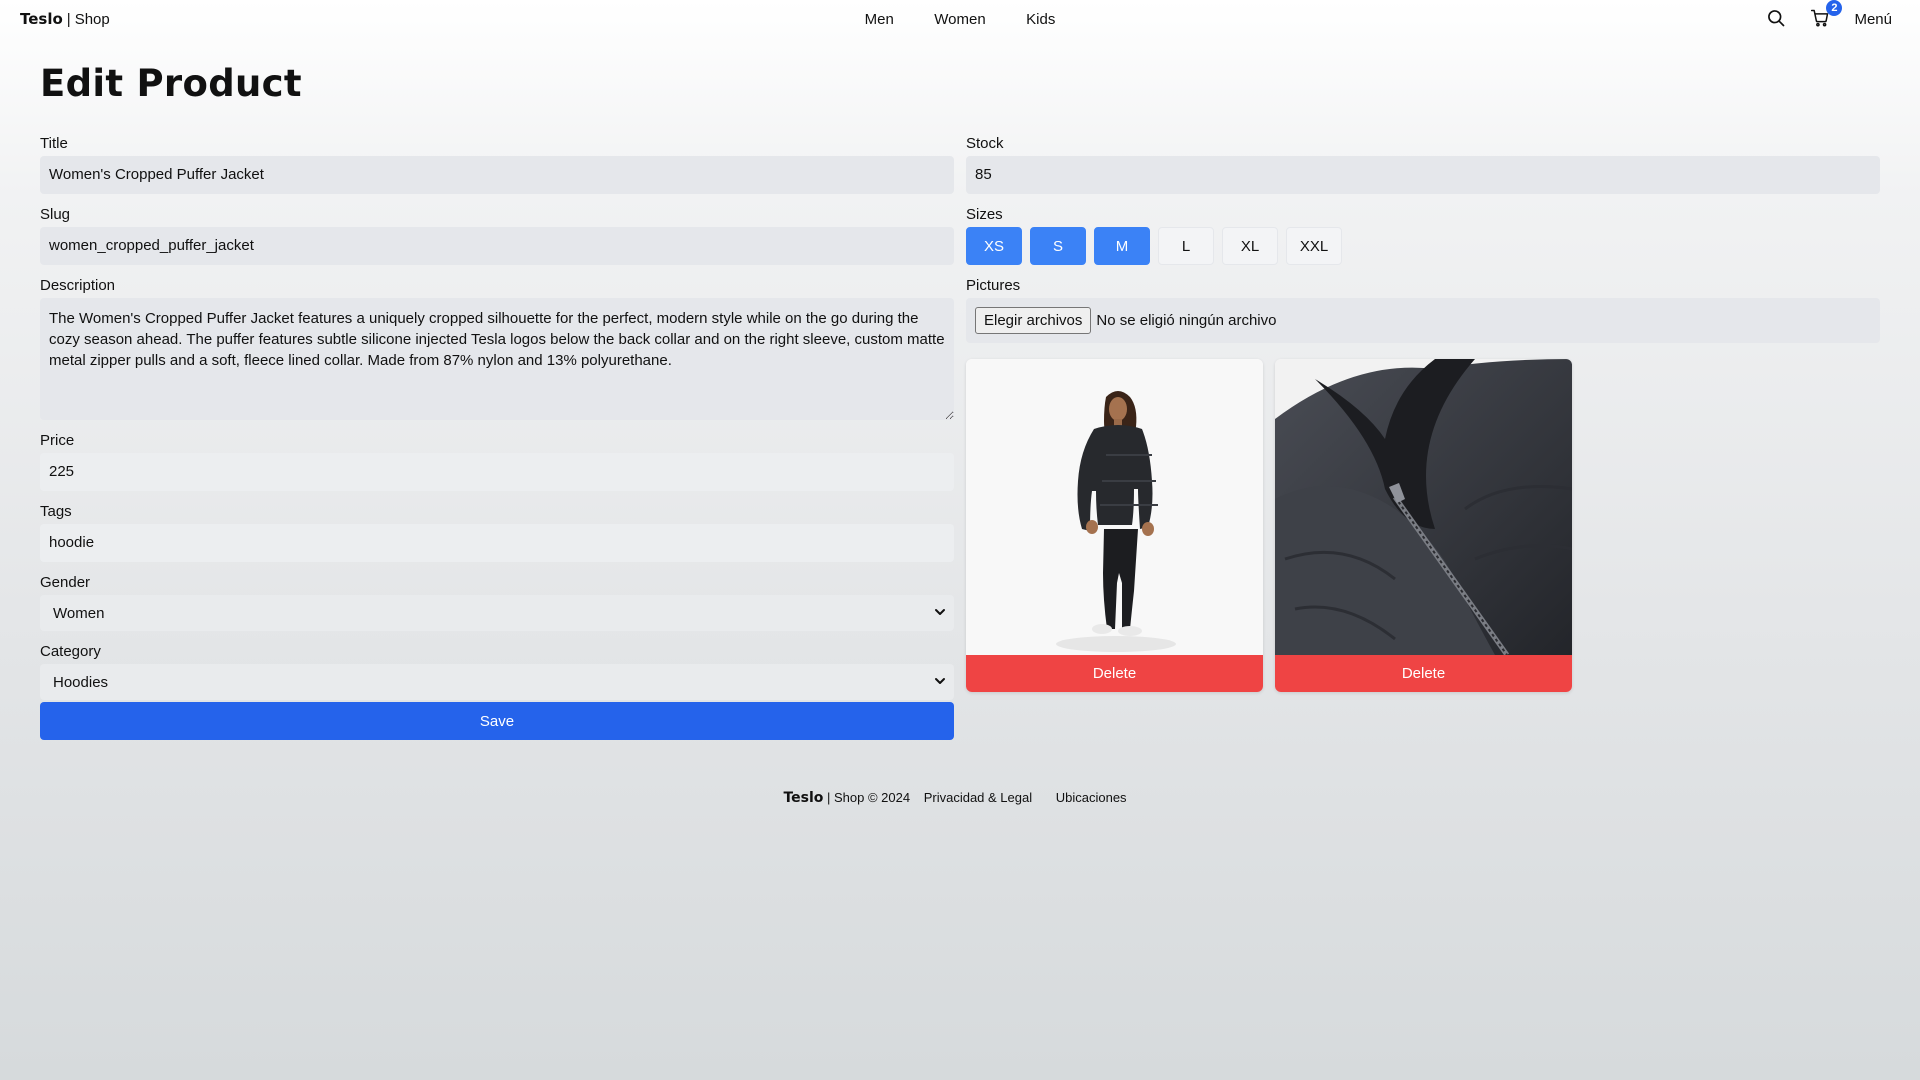  What do you see at coordinates (1873, 19) in the screenshot?
I see `menu-button: Menú` at bounding box center [1873, 19].